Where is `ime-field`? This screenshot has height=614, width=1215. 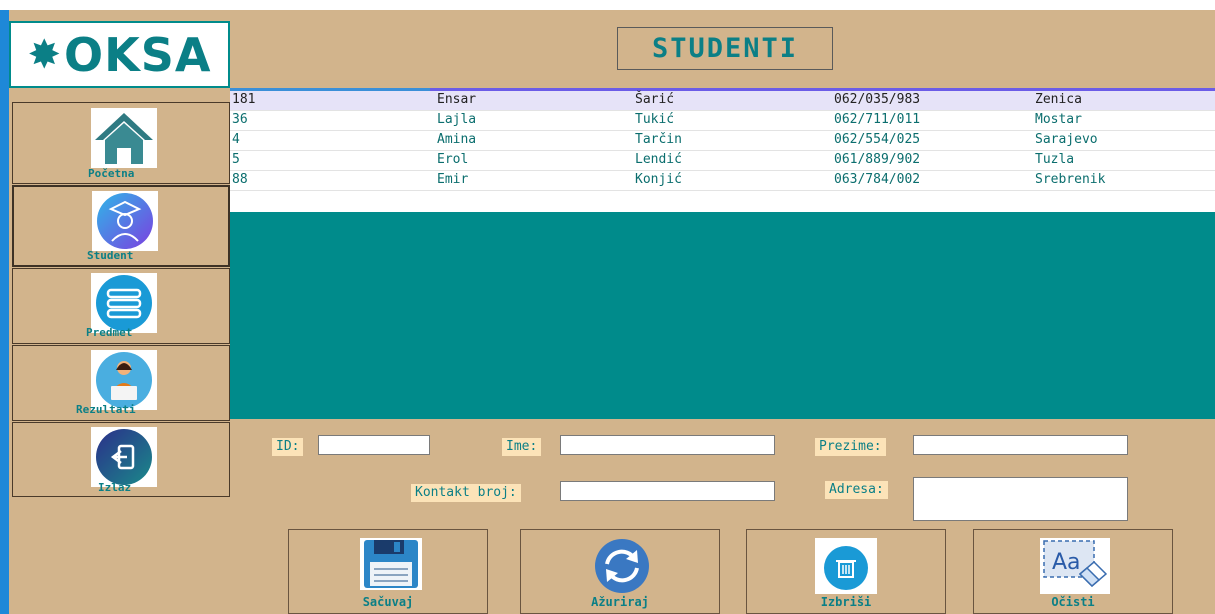
ime-field is located at coordinates (667, 445).